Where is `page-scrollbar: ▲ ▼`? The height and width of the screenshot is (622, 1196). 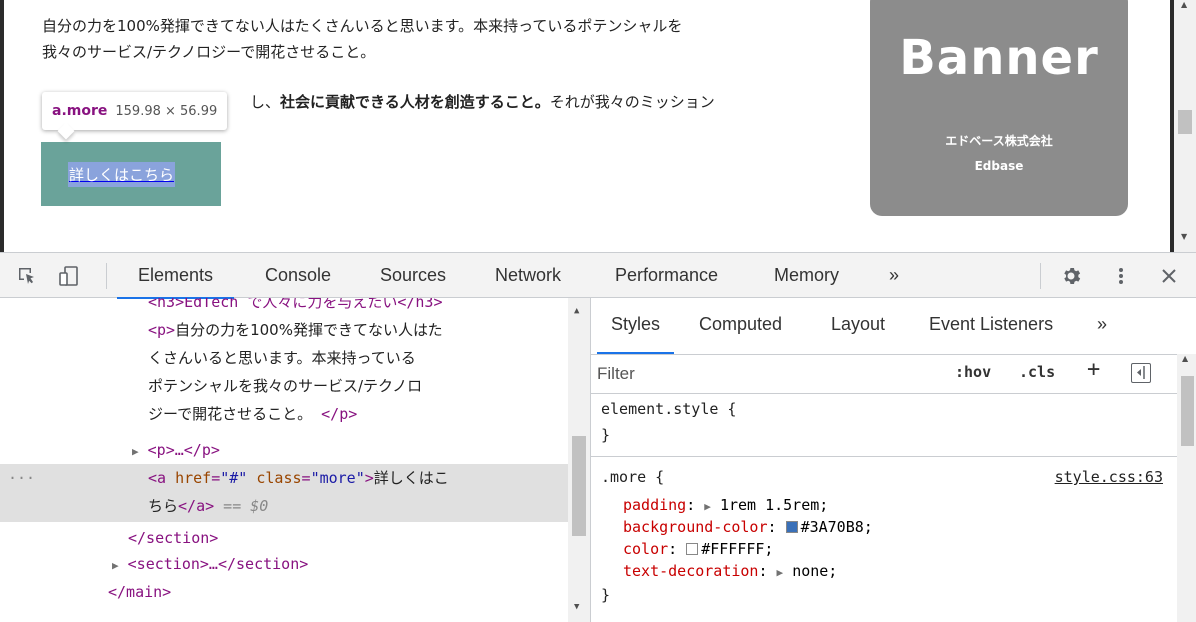 page-scrollbar: ▲ ▼ is located at coordinates (1185, 126).